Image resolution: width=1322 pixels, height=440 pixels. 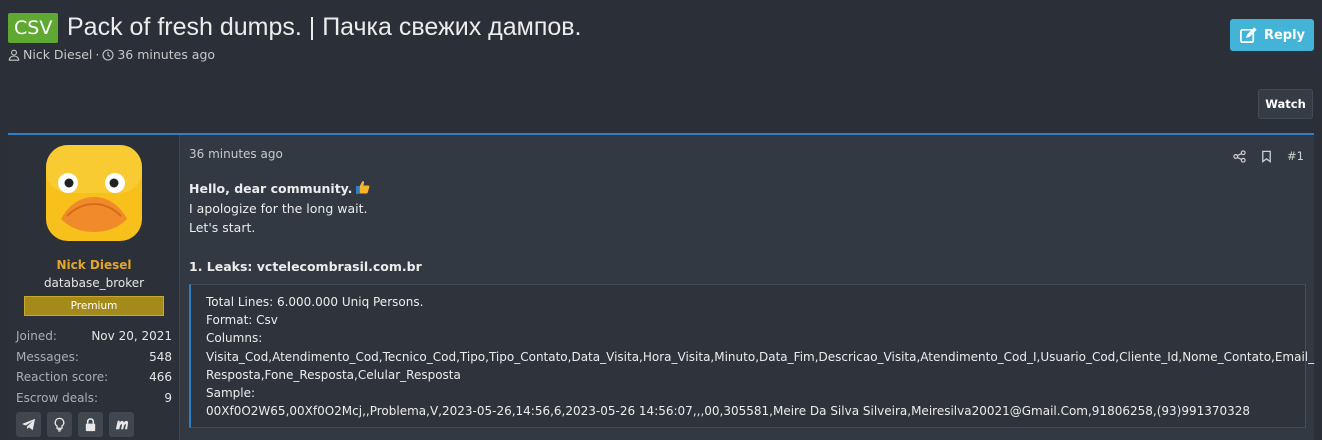 I want to click on leaks-heading-text: 1. Leaks: vctelecombrasil.com.br, so click(x=305, y=266).